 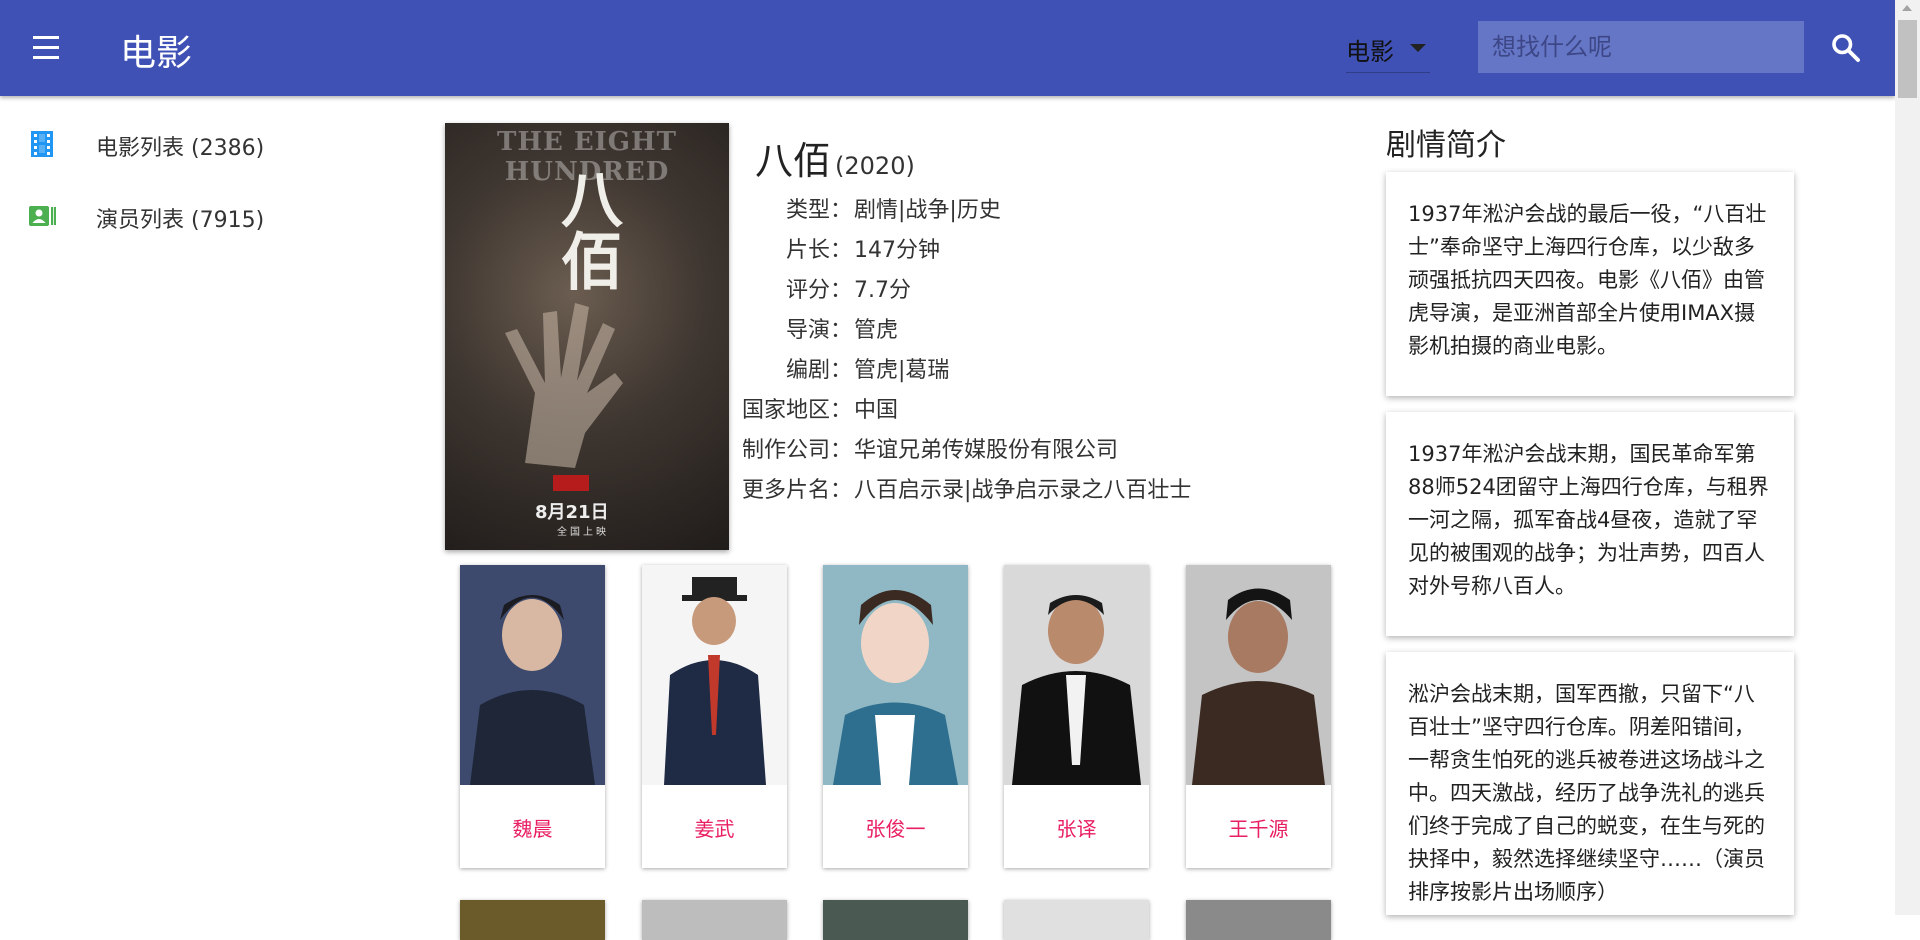 I want to click on contacts-icon, so click(x=42, y=216).